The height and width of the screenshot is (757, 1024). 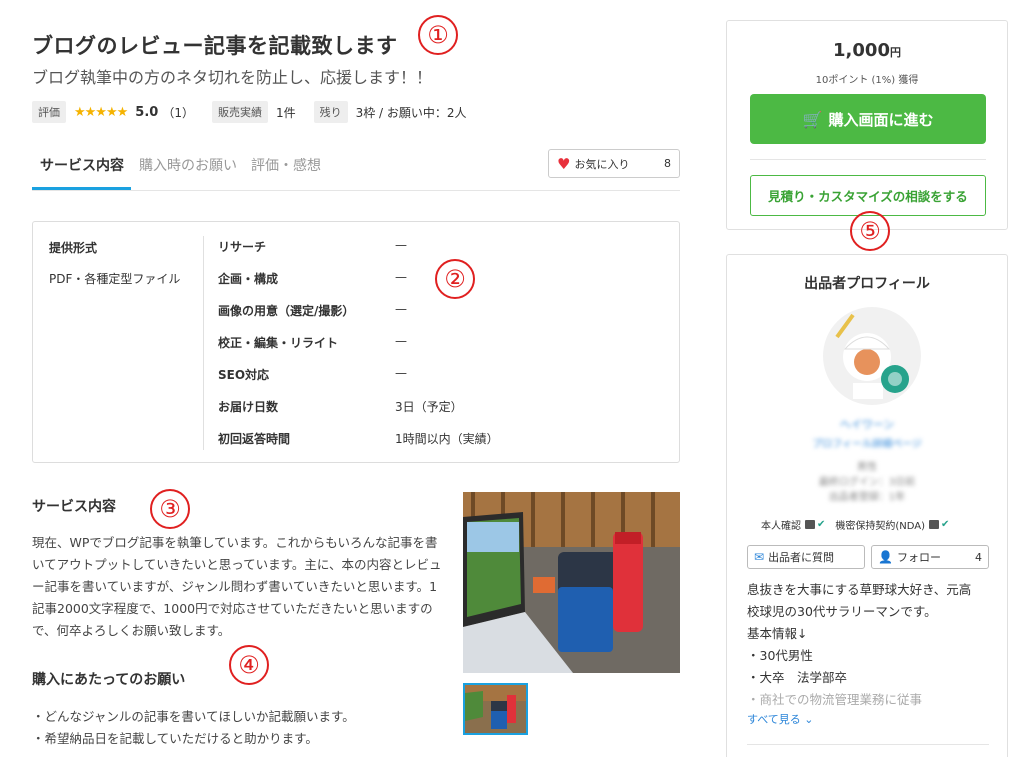 I want to click on verification-row: 本人確認 ✔ 機密保持契約(NDA) ✔, so click(x=860, y=524).